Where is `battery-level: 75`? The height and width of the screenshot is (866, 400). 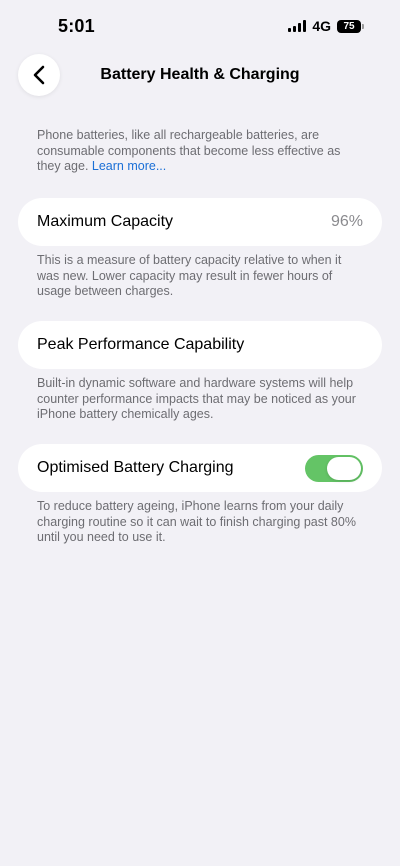 battery-level: 75 is located at coordinates (349, 26).